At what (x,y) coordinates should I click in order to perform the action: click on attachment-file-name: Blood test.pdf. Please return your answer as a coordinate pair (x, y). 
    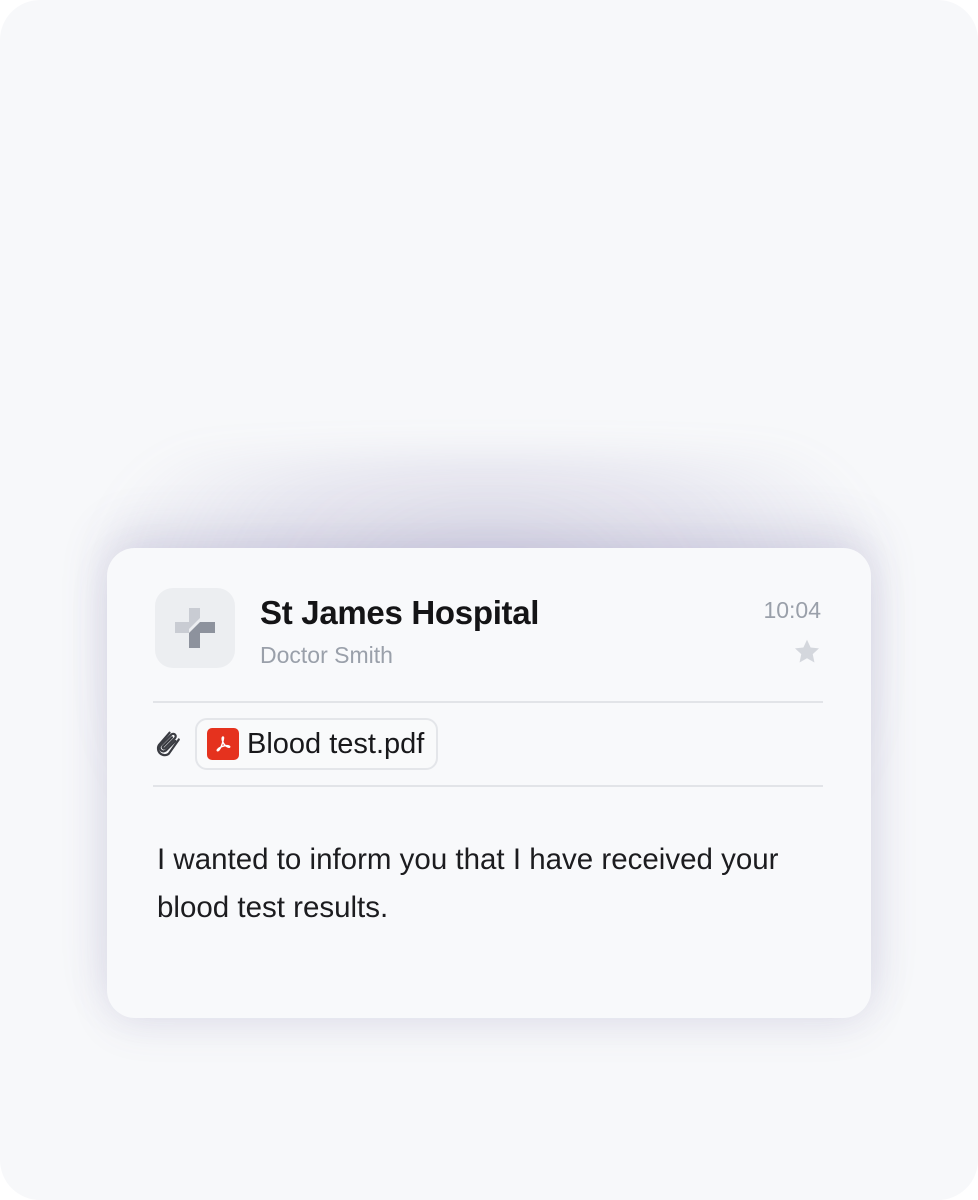
    Looking at the image, I should click on (336, 743).